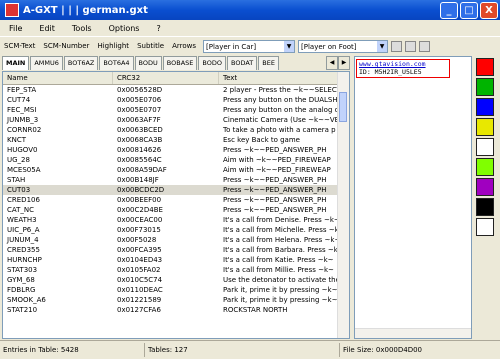 The height and width of the screenshot is (359, 500). I want to click on cell-crc32: 0x005E0707, so click(139, 110).